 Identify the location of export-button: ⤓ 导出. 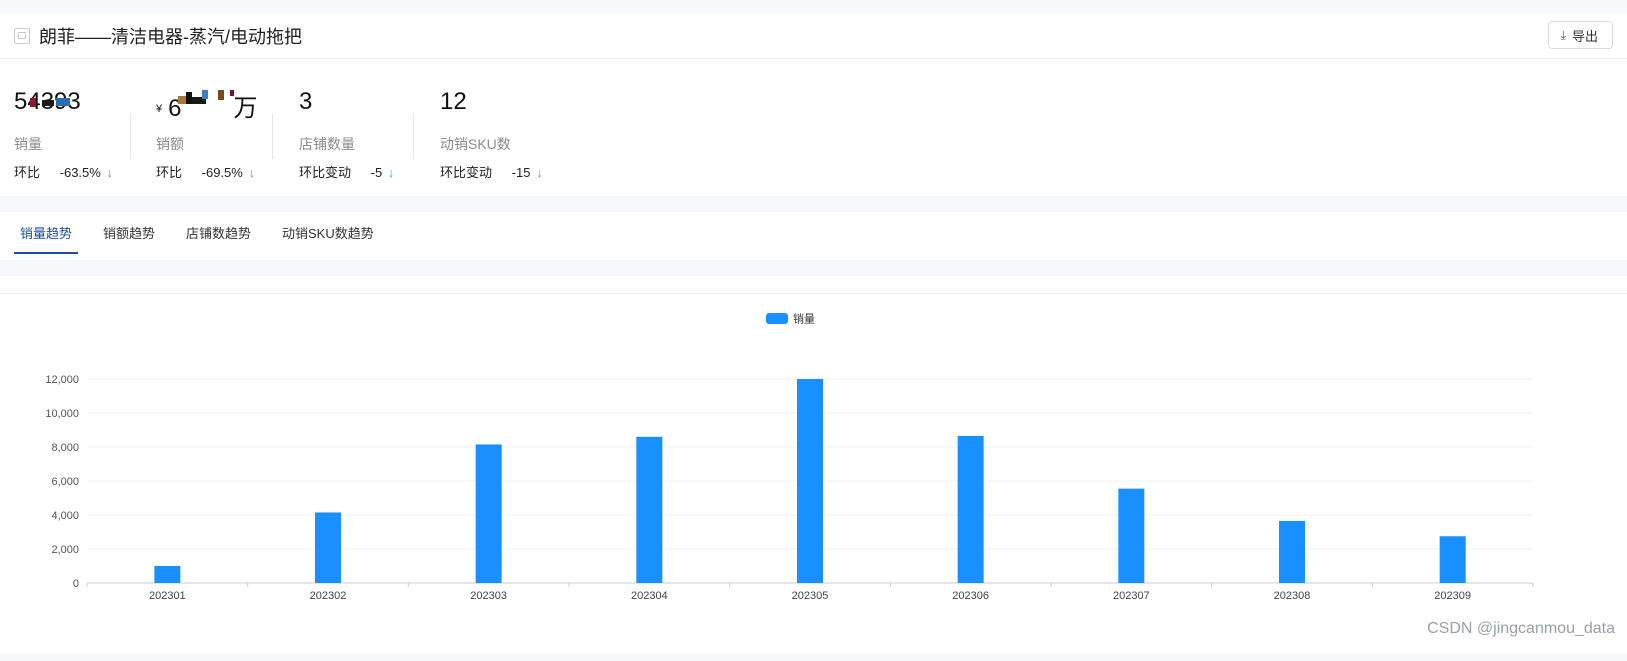
(1580, 35).